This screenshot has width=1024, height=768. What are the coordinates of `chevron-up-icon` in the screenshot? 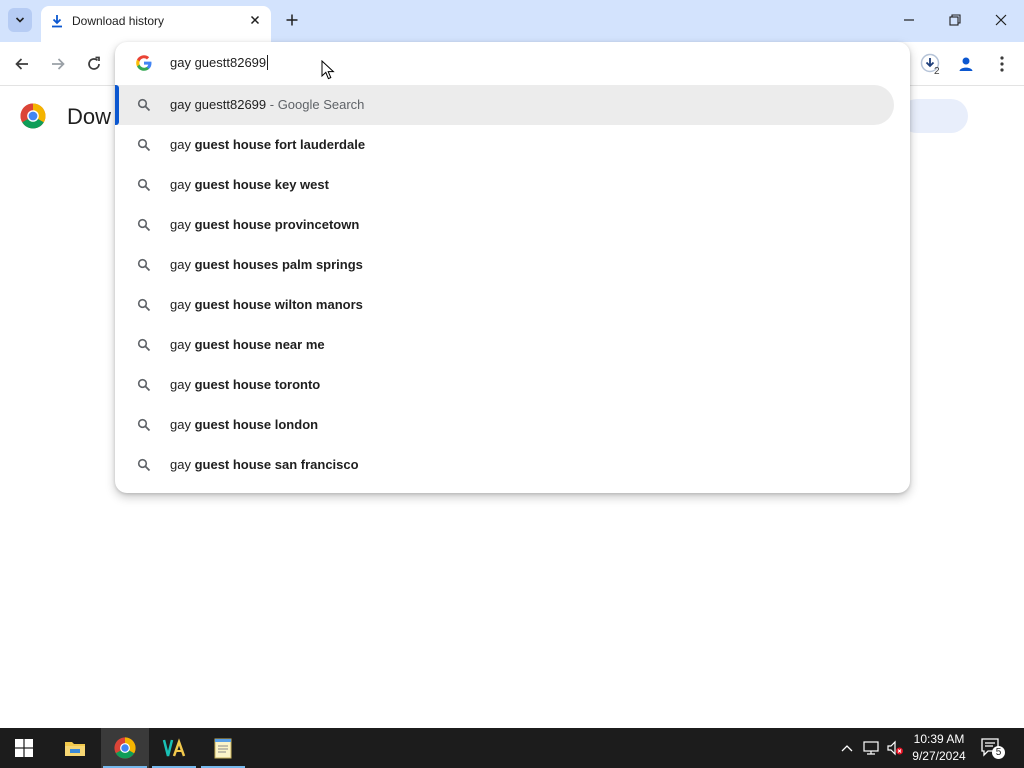 It's located at (847, 748).